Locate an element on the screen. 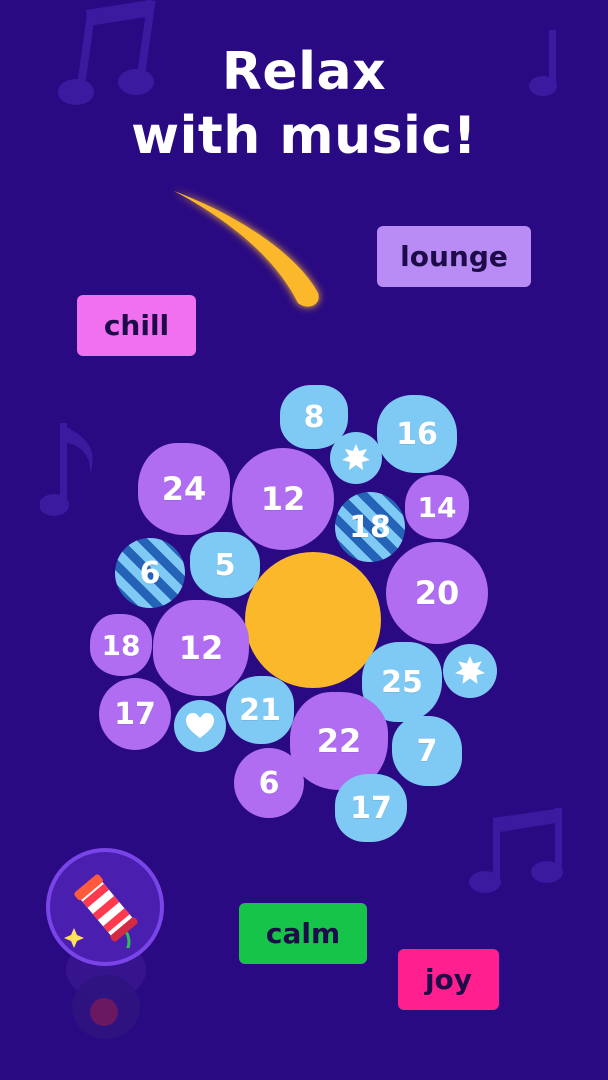 The image size is (608, 1080). bubble-20: 20 is located at coordinates (437, 593).